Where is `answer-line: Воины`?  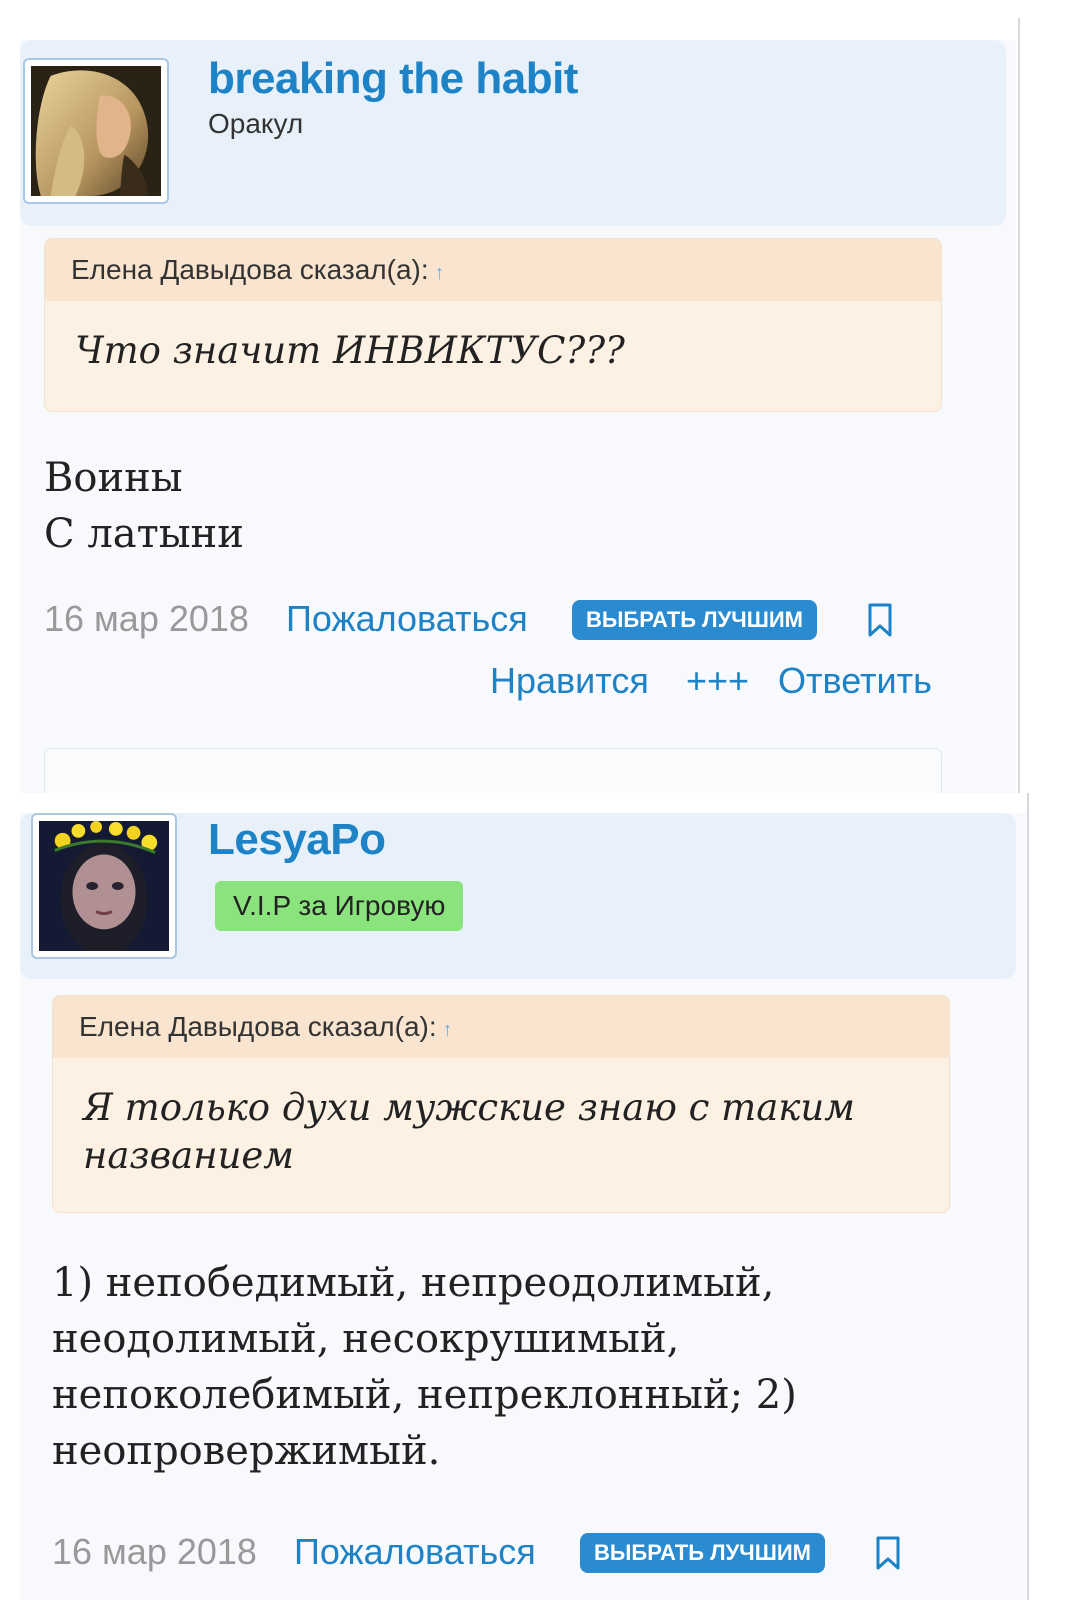
answer-line: Воины is located at coordinates (113, 478).